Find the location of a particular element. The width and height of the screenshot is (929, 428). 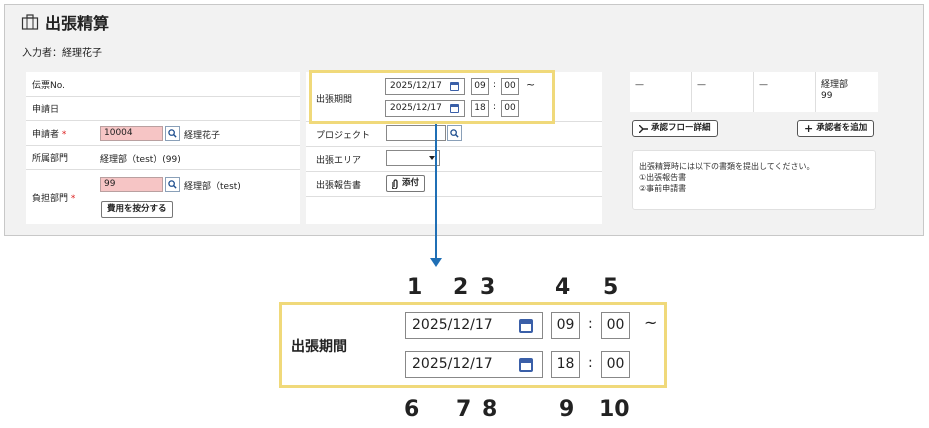

notice-line: ①出張報告書 is located at coordinates (663, 177).